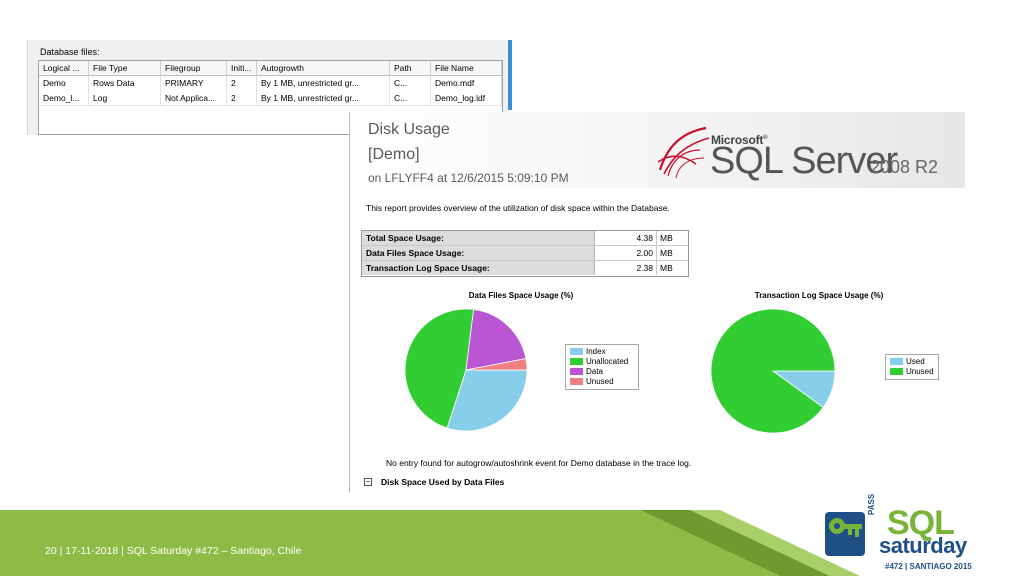  Describe the element at coordinates (323, 68) in the screenshot. I see `column-header-autogrowth: Autogrowth` at that location.